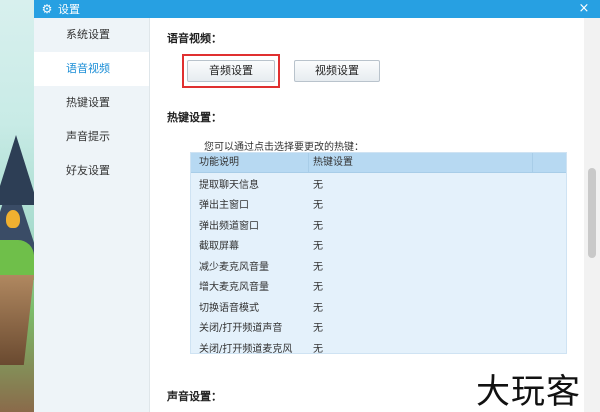 The image size is (600, 412). What do you see at coordinates (229, 308) in the screenshot?
I see `row-function: 切换语音模式` at bounding box center [229, 308].